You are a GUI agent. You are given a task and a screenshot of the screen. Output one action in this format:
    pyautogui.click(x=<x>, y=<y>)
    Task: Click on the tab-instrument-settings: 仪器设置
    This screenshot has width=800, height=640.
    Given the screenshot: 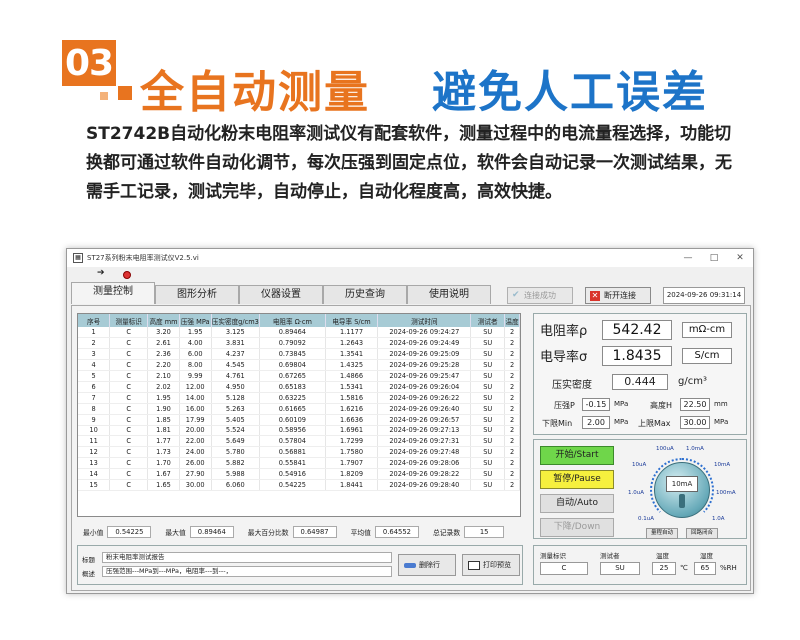 What is the action you would take?
    pyautogui.click(x=281, y=294)
    